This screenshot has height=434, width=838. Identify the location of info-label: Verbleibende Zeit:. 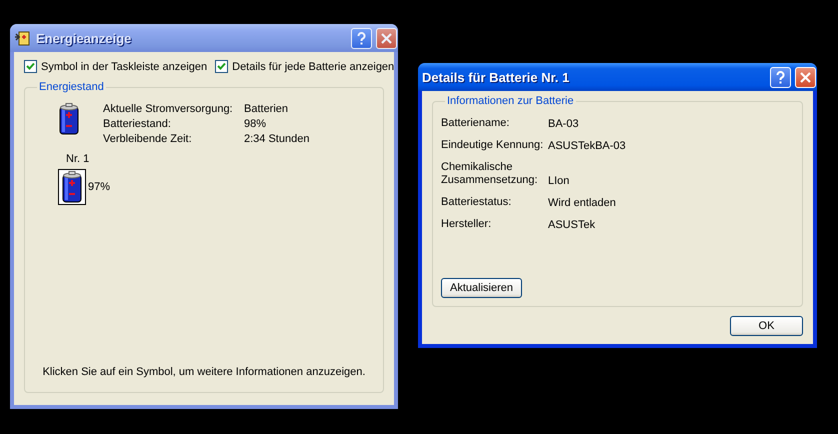
(148, 139).